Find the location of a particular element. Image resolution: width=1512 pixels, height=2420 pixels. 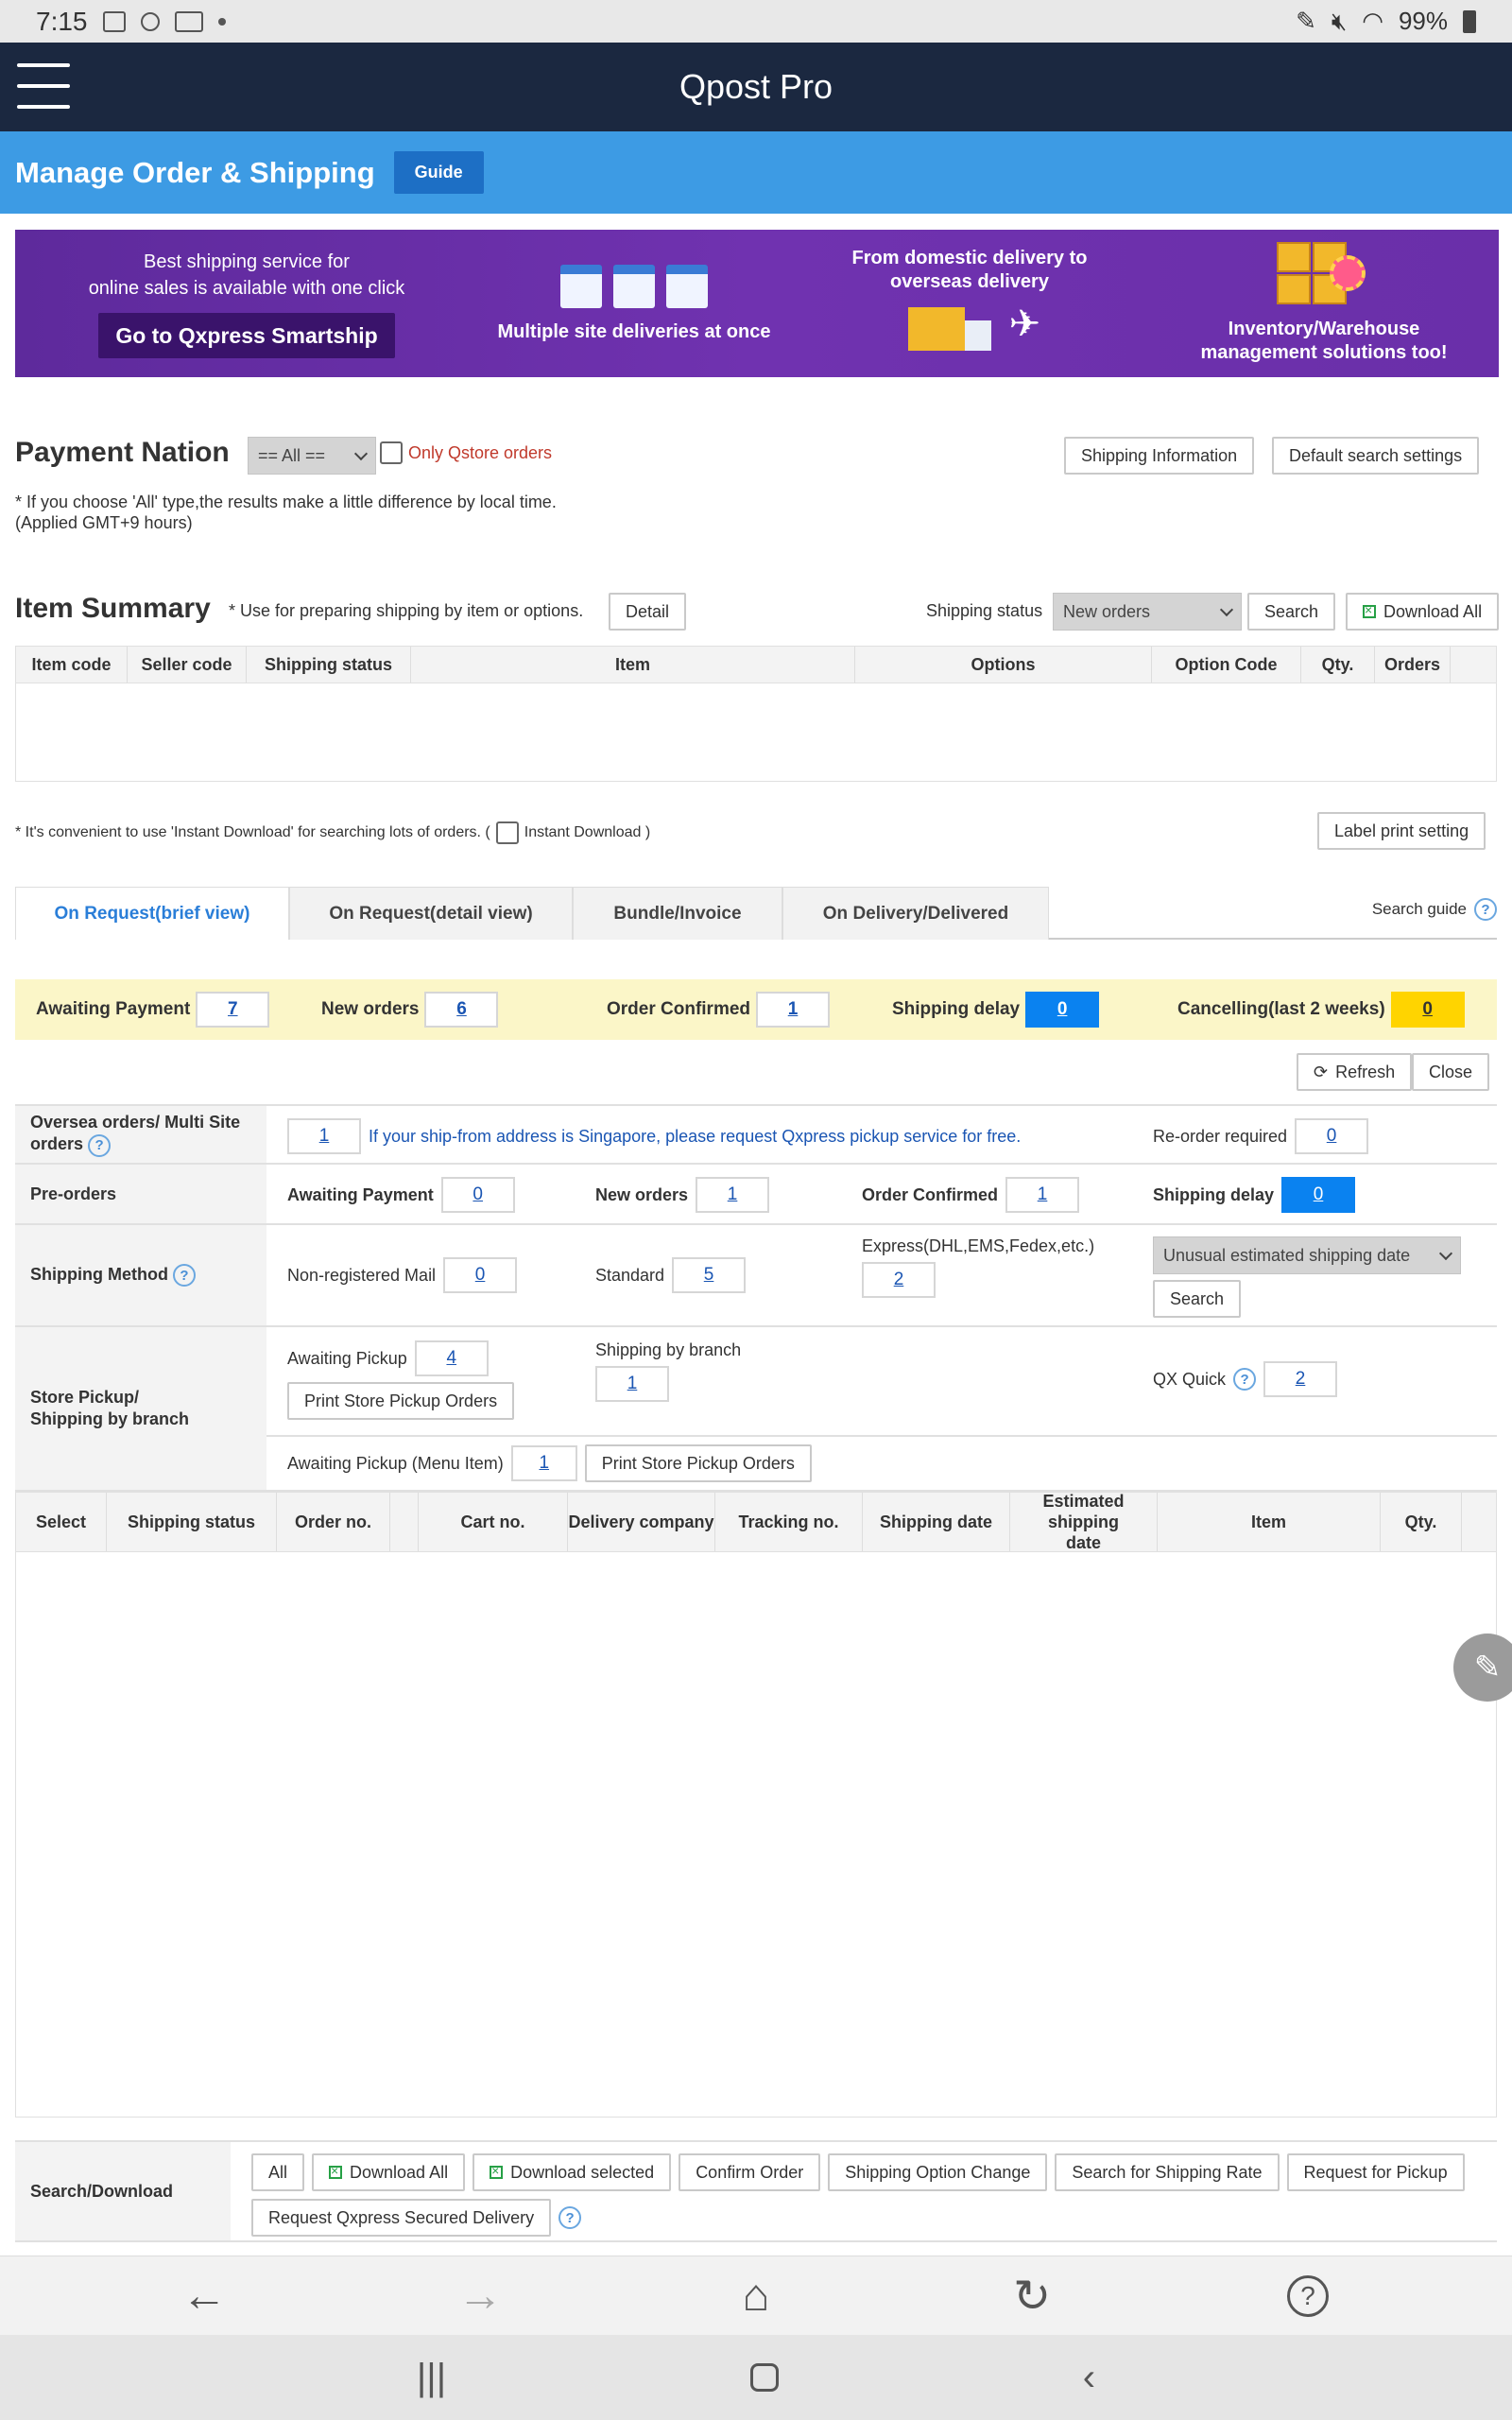

column-header: Select is located at coordinates (61, 1522).